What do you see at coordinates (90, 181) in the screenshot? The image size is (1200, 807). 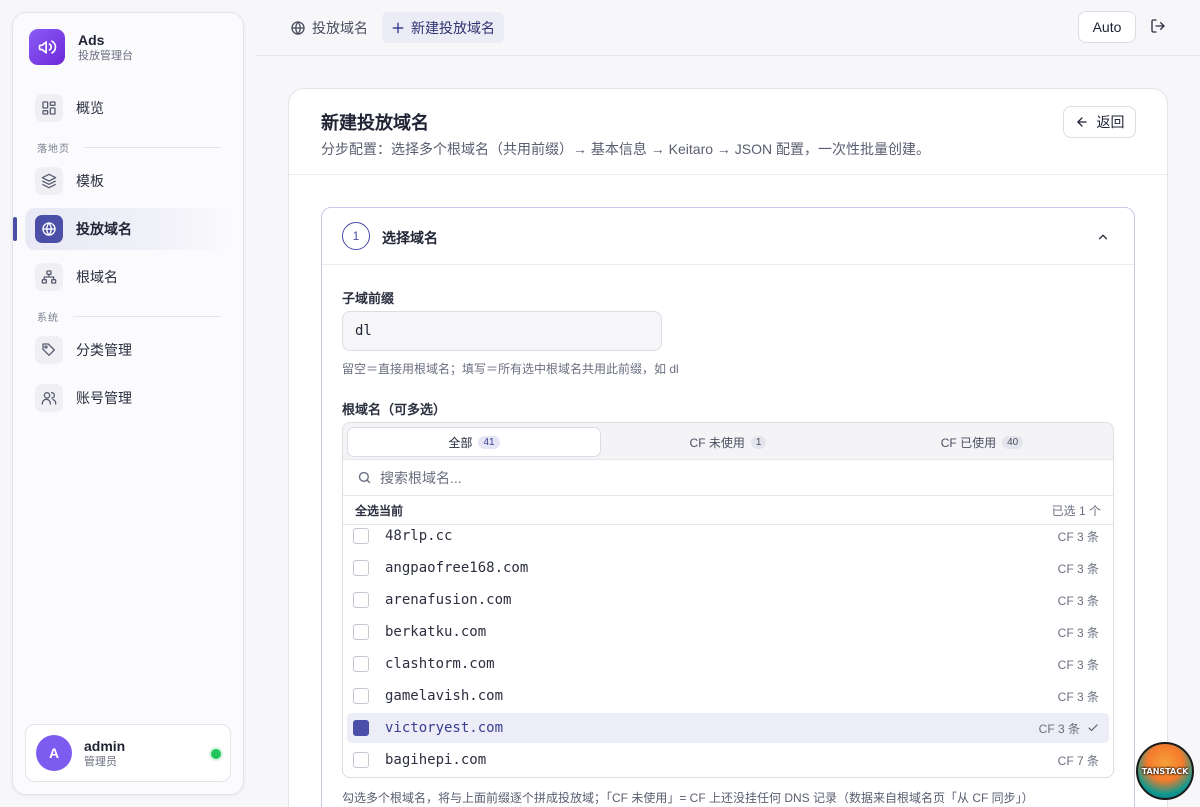 I see `sidebar-item-label: 模板` at bounding box center [90, 181].